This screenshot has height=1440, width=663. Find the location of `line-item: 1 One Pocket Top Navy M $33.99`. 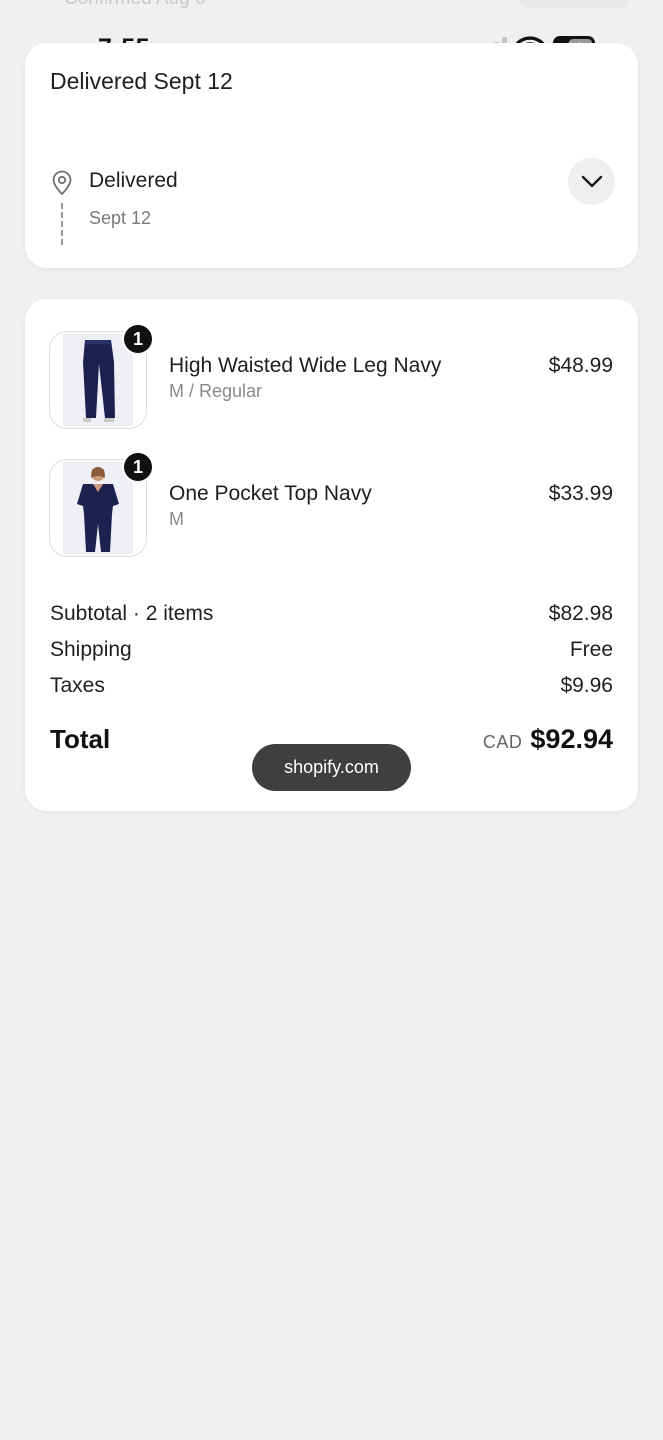

line-item: 1 One Pocket Top Navy M $33.99 is located at coordinates (331, 505).